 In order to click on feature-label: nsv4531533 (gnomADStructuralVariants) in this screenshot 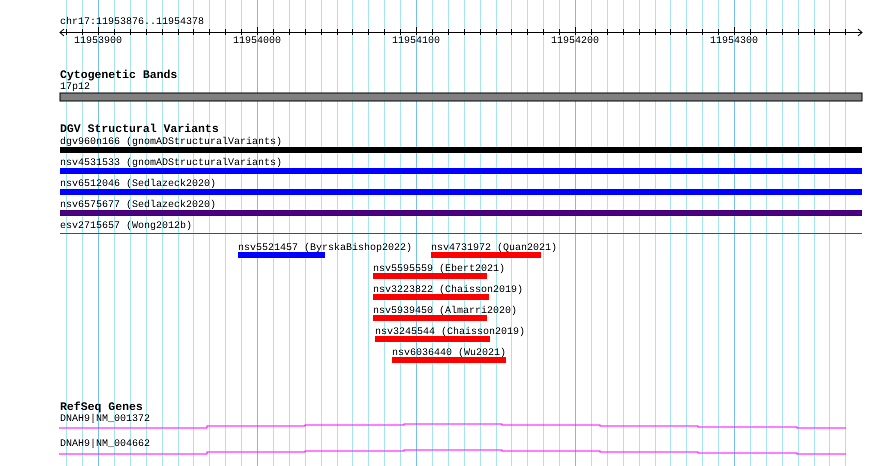, I will do `click(171, 163)`.